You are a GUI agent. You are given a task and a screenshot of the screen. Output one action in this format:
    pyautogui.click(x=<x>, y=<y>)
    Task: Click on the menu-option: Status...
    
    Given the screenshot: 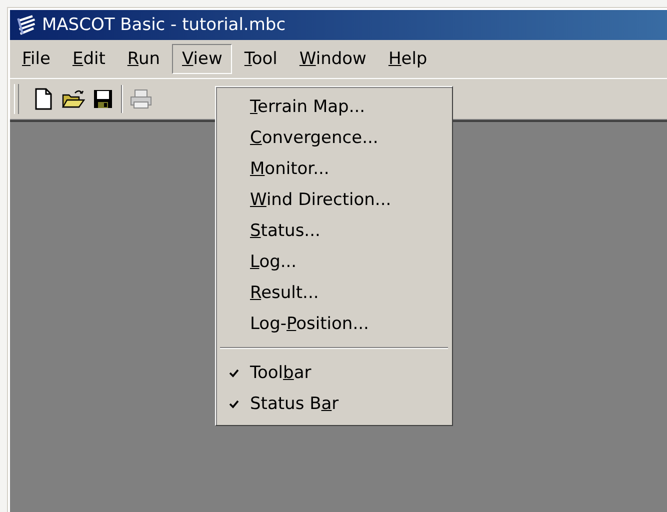 What is the action you would take?
    pyautogui.click(x=334, y=230)
    